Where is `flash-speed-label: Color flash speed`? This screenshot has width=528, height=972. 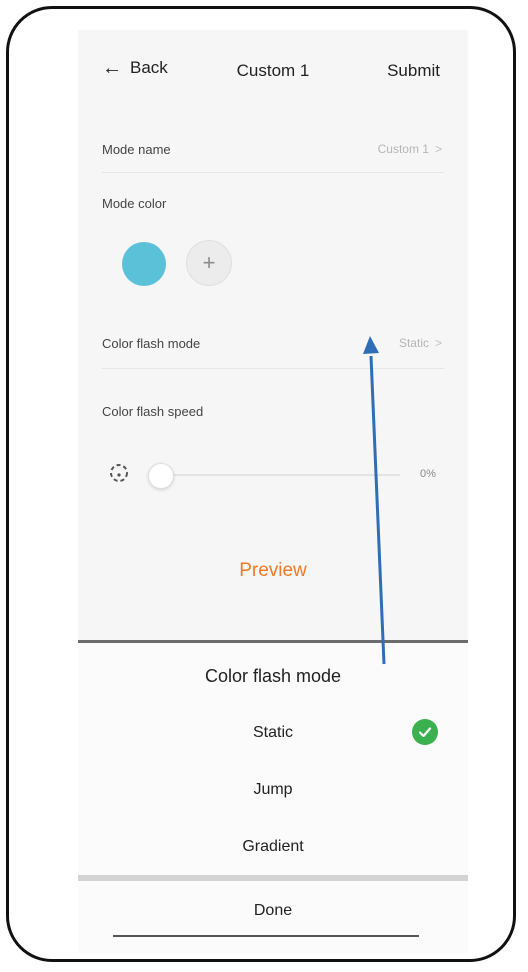
flash-speed-label: Color flash speed is located at coordinates (153, 411).